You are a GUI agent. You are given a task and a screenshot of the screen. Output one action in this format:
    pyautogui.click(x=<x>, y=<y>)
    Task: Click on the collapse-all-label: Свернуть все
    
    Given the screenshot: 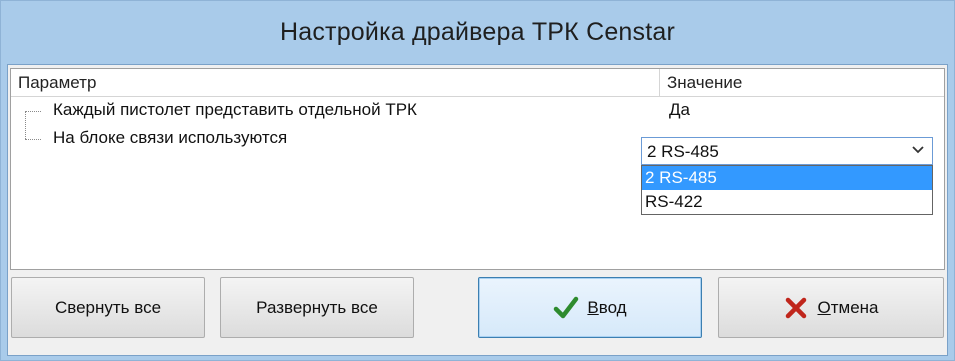 What is the action you would take?
    pyautogui.click(x=108, y=307)
    